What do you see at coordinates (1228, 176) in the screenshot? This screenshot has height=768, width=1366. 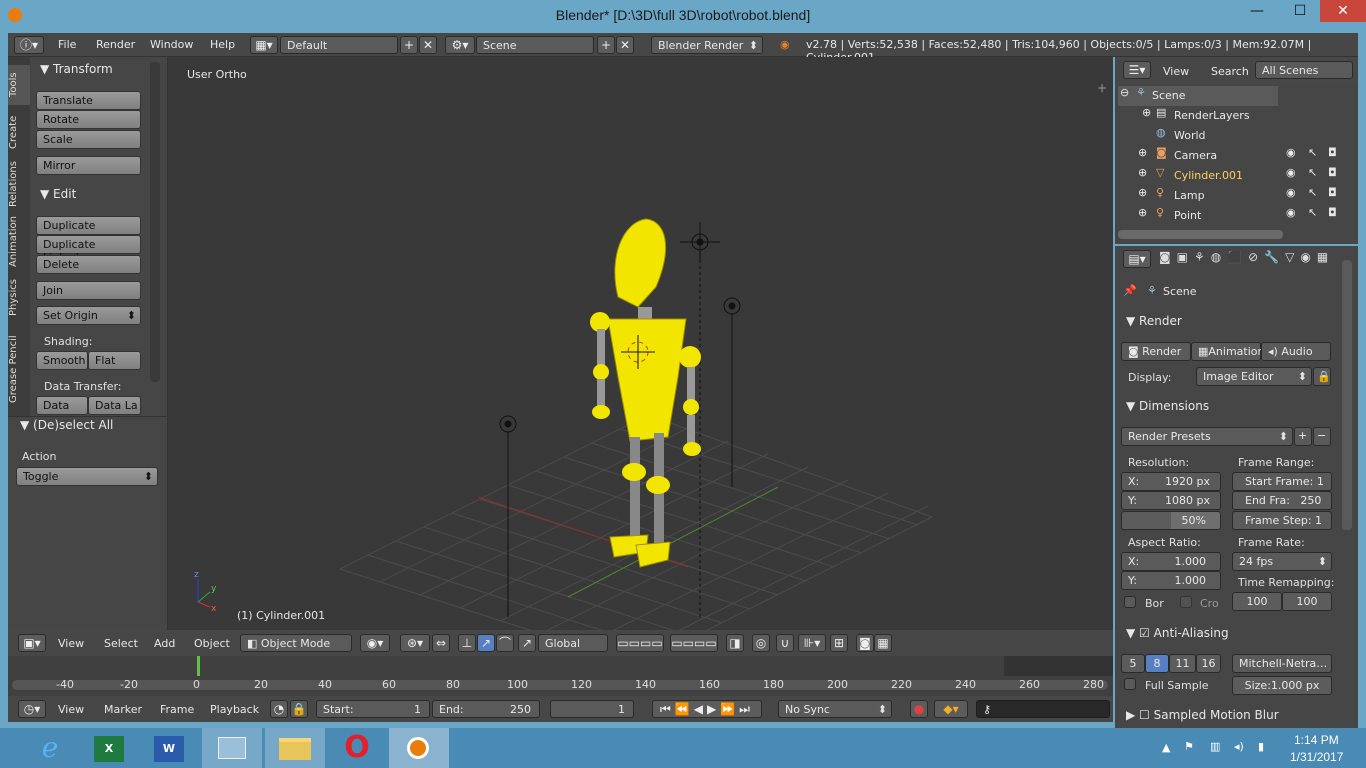 I see `outliner-item-cylinder: ⊕ ▽ Cylinder.001 ◉ ↖ ◘` at bounding box center [1228, 176].